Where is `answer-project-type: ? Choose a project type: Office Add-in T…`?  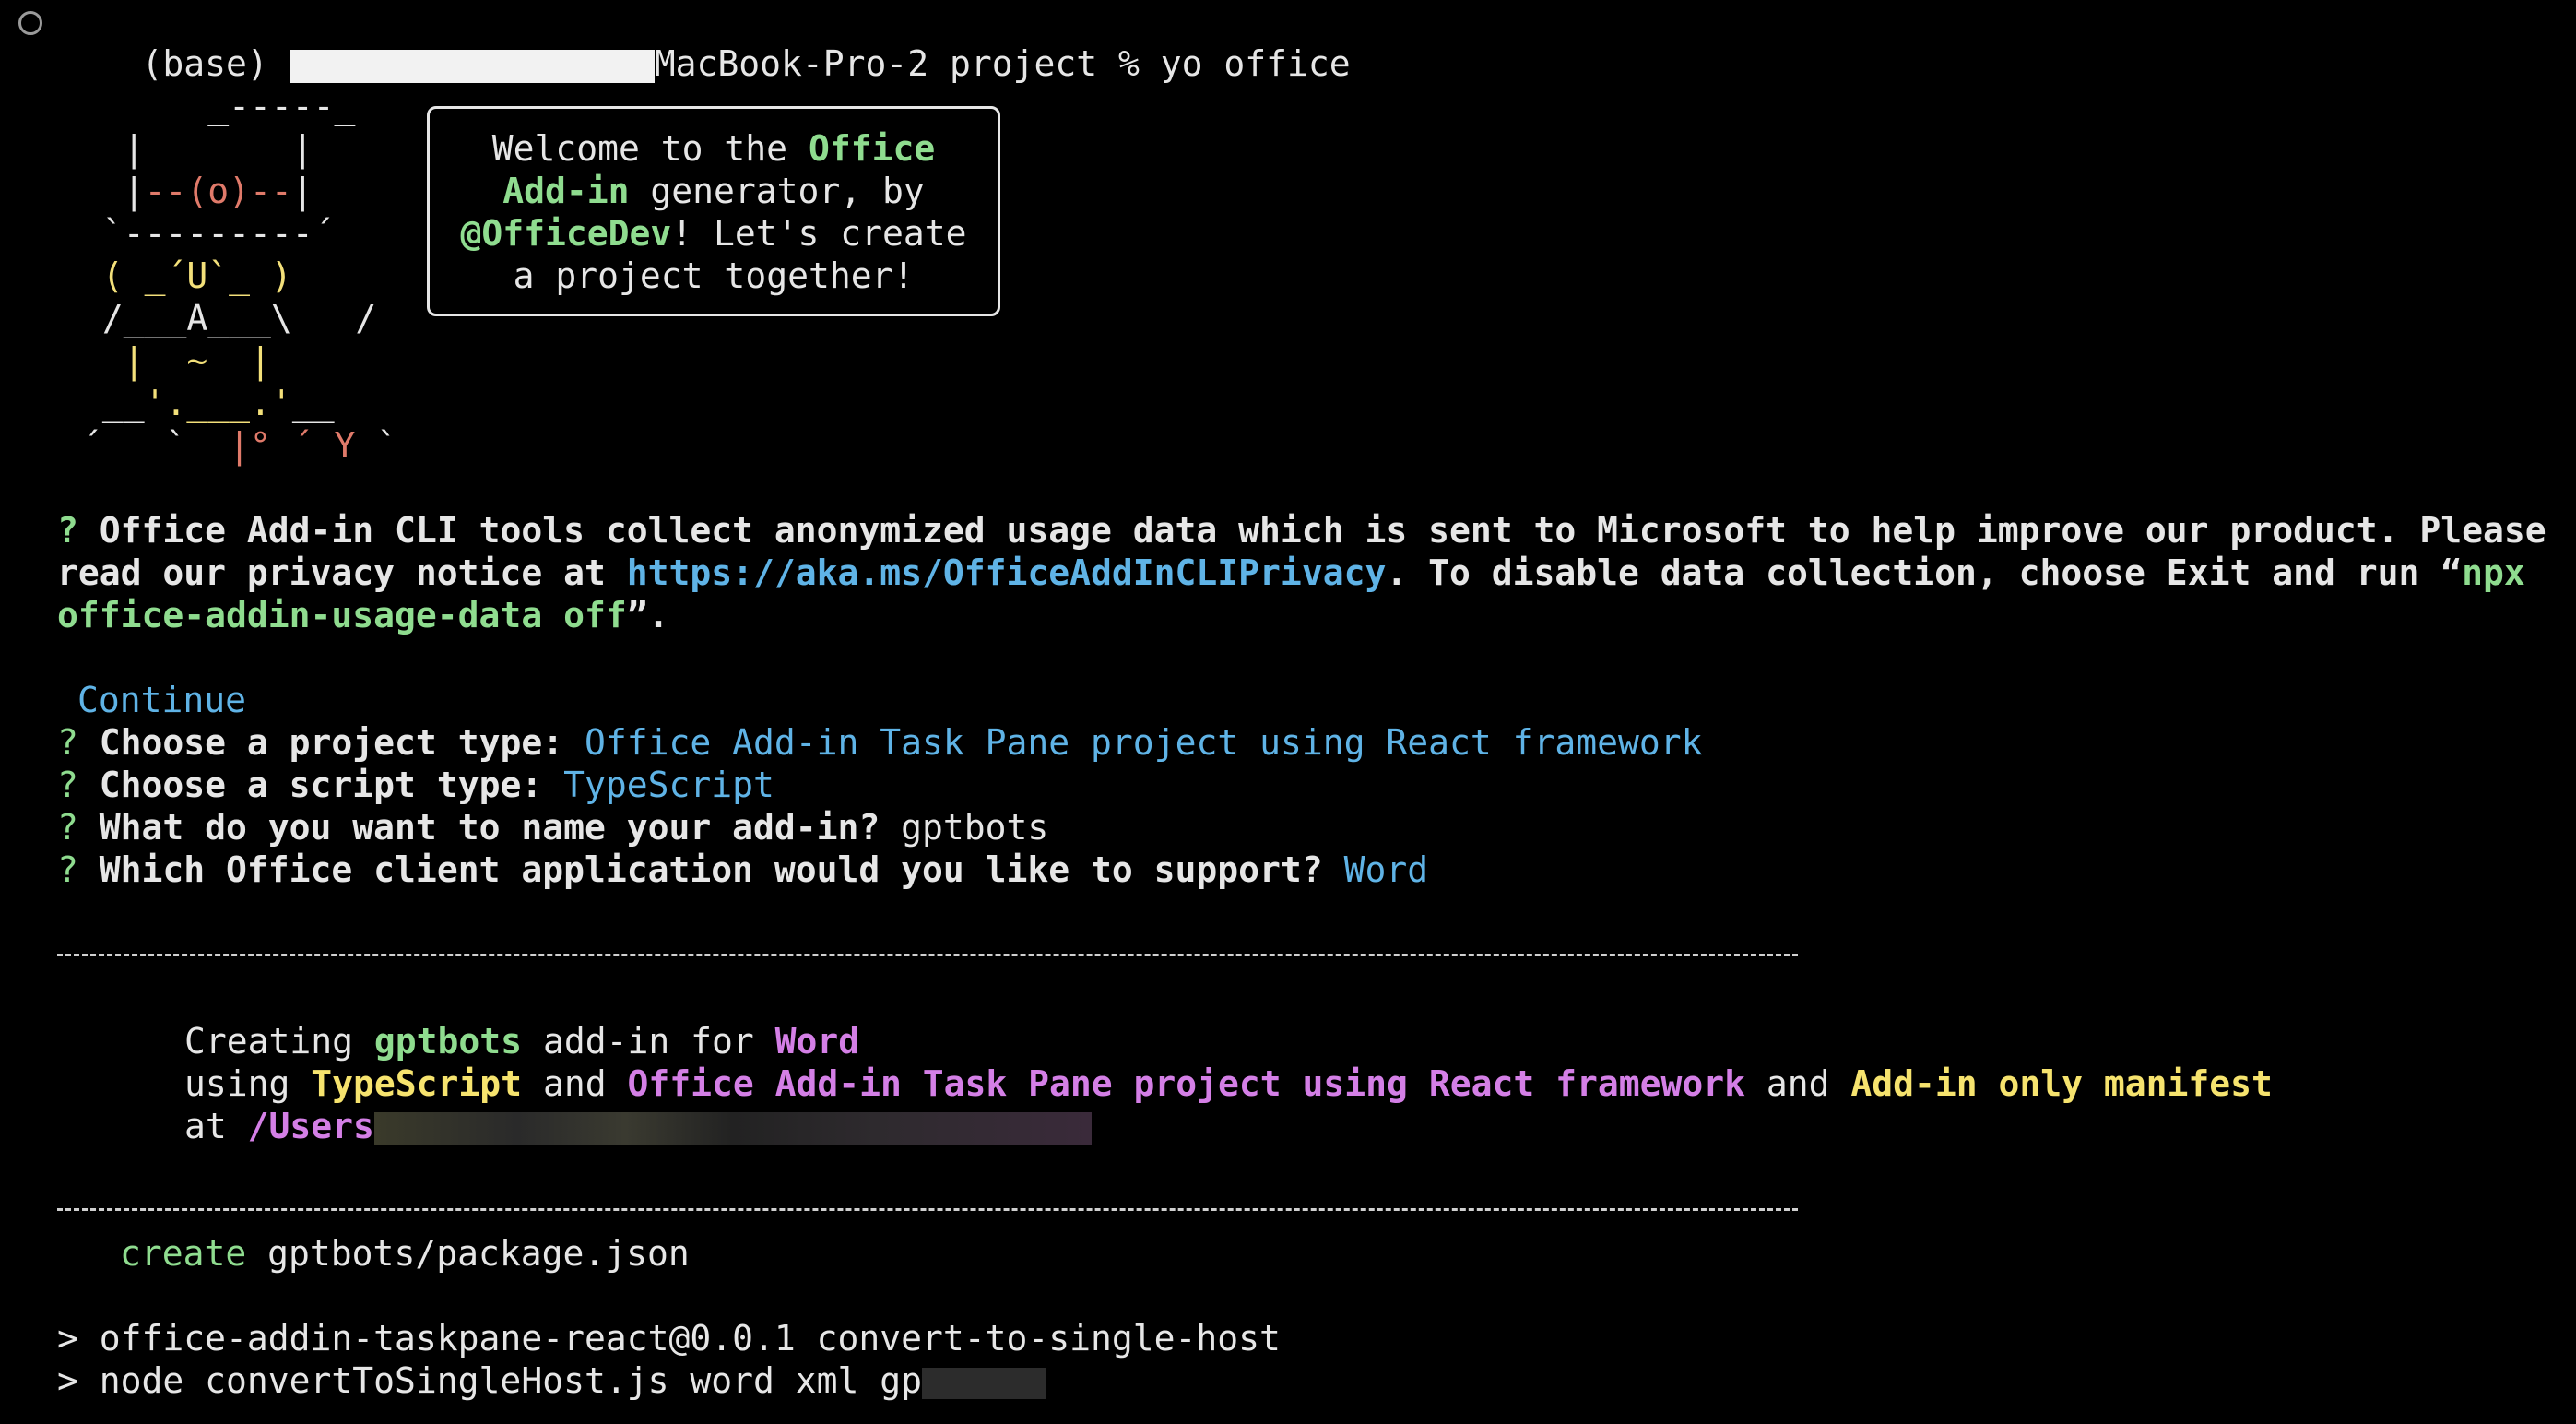
answer-project-type: ? Choose a project type: Office Add-in T… is located at coordinates (880, 743).